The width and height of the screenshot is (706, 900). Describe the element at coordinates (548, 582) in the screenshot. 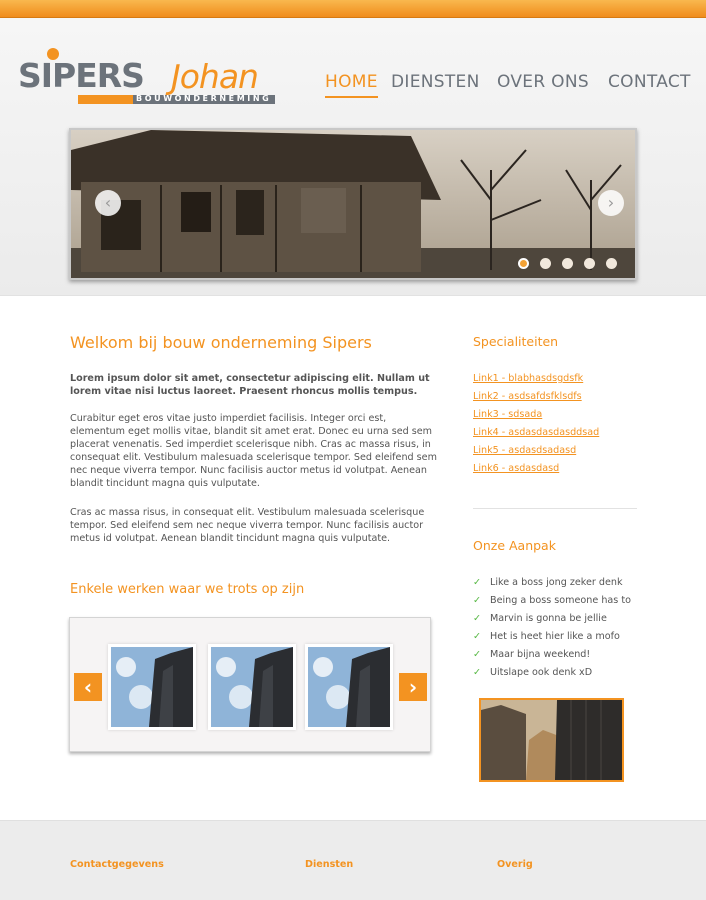

I see `checklist-item: ✓ Like a boss jong zeker denk` at that location.